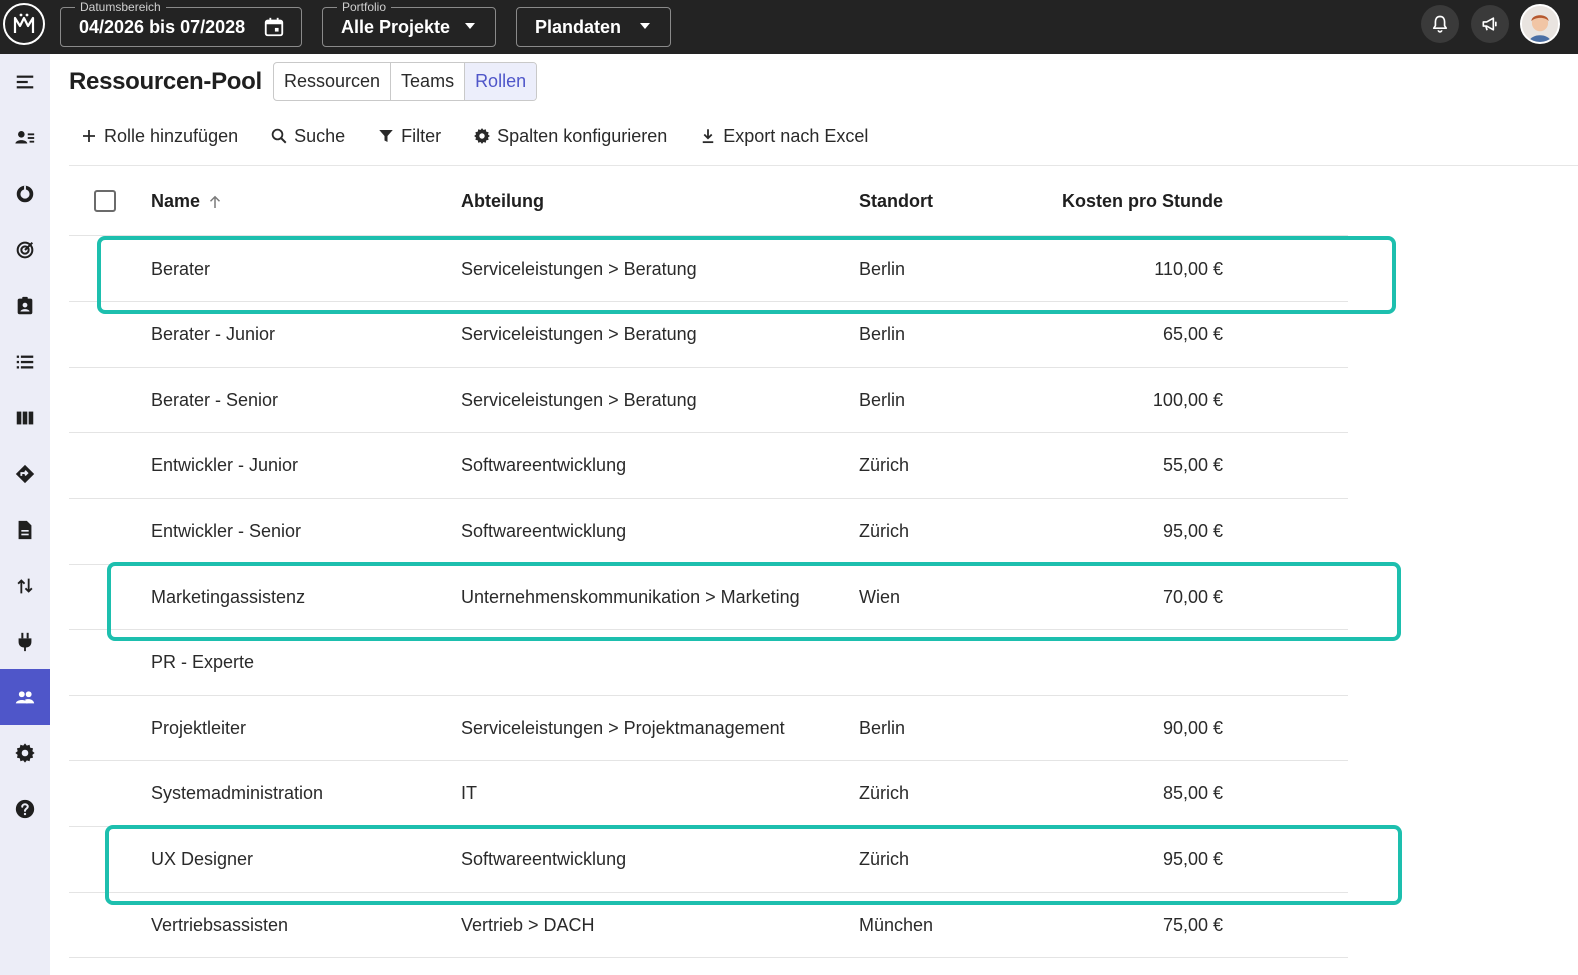 This screenshot has width=1578, height=975. I want to click on role-cost: 95,00 €, so click(1192, 531).